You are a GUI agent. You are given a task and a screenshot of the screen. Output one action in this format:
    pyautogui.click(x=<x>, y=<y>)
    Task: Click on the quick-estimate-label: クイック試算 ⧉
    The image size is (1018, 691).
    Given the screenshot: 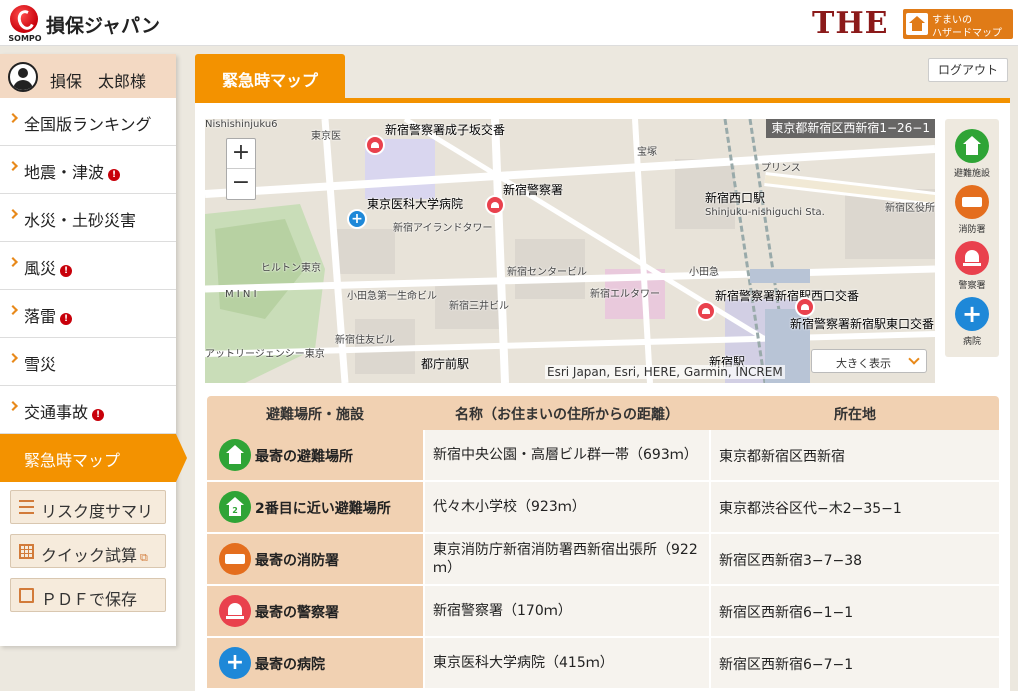 What is the action you would take?
    pyautogui.click(x=94, y=554)
    